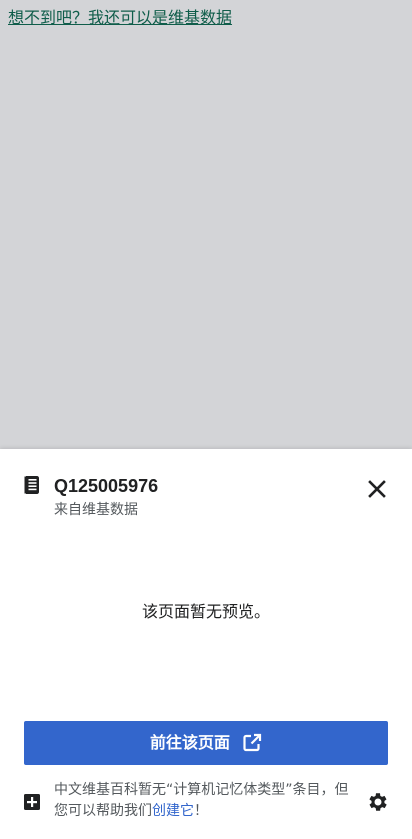  Describe the element at coordinates (378, 802) in the screenshot. I see `gear-icon` at that location.